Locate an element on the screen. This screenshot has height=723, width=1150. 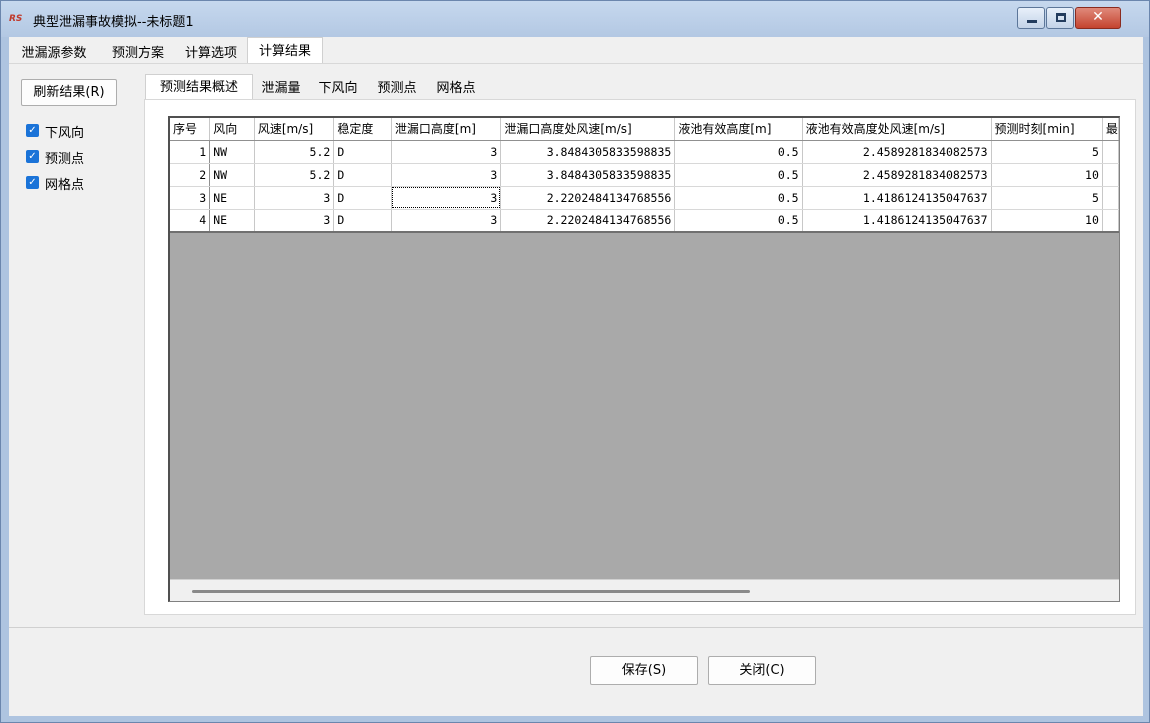
column-header: 液池有效高度[m] is located at coordinates (738, 129).